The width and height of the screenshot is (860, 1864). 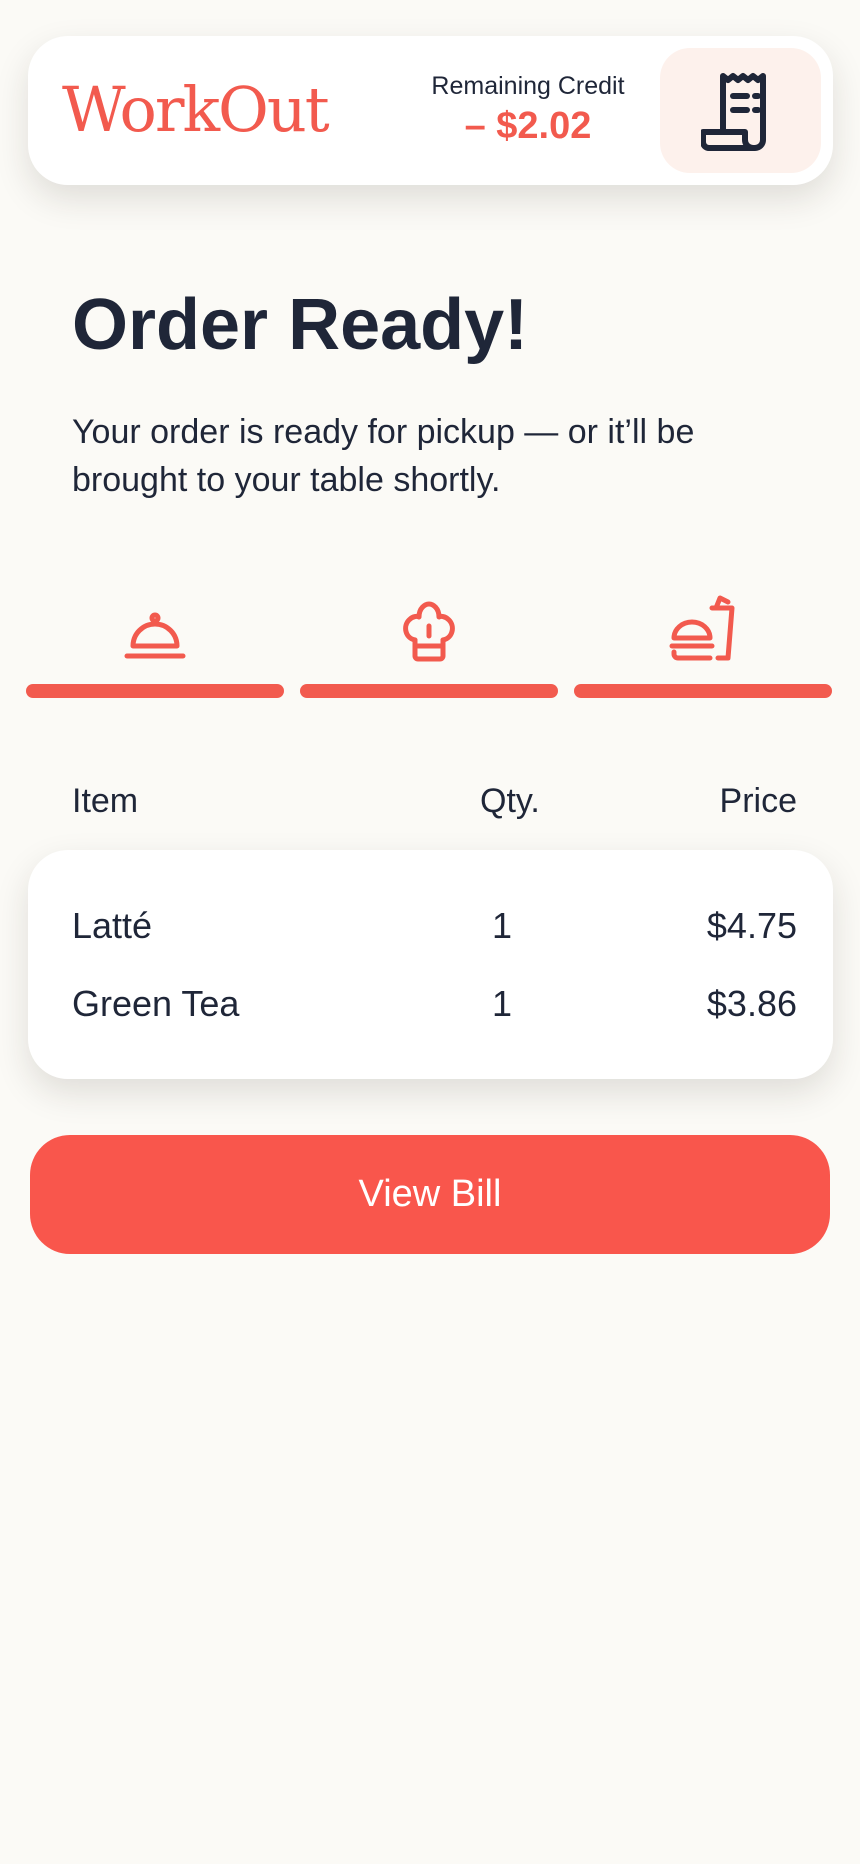 I want to click on column-header-item: Item, so click(x=105, y=801).